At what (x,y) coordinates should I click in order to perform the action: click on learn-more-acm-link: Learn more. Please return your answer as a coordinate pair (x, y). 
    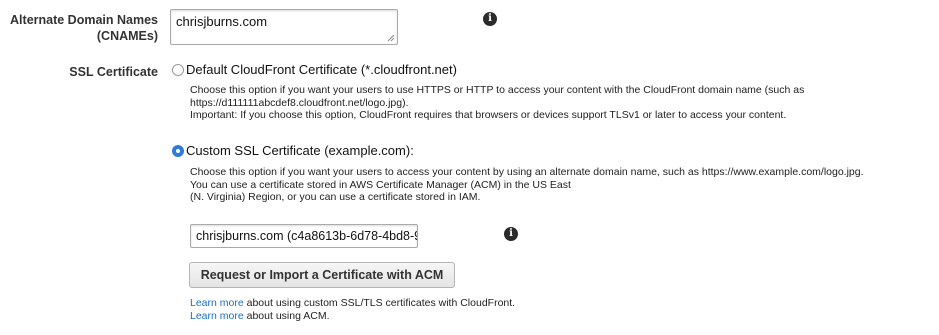
    Looking at the image, I should click on (217, 316).